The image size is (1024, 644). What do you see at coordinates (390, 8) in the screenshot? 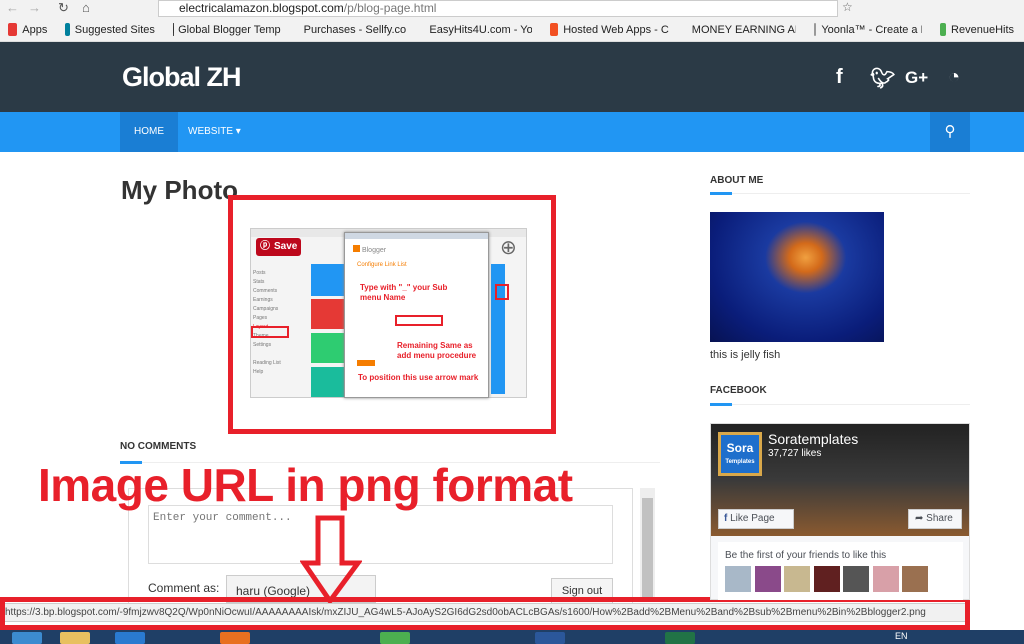
I see `url-path: /p/blog-page.html` at bounding box center [390, 8].